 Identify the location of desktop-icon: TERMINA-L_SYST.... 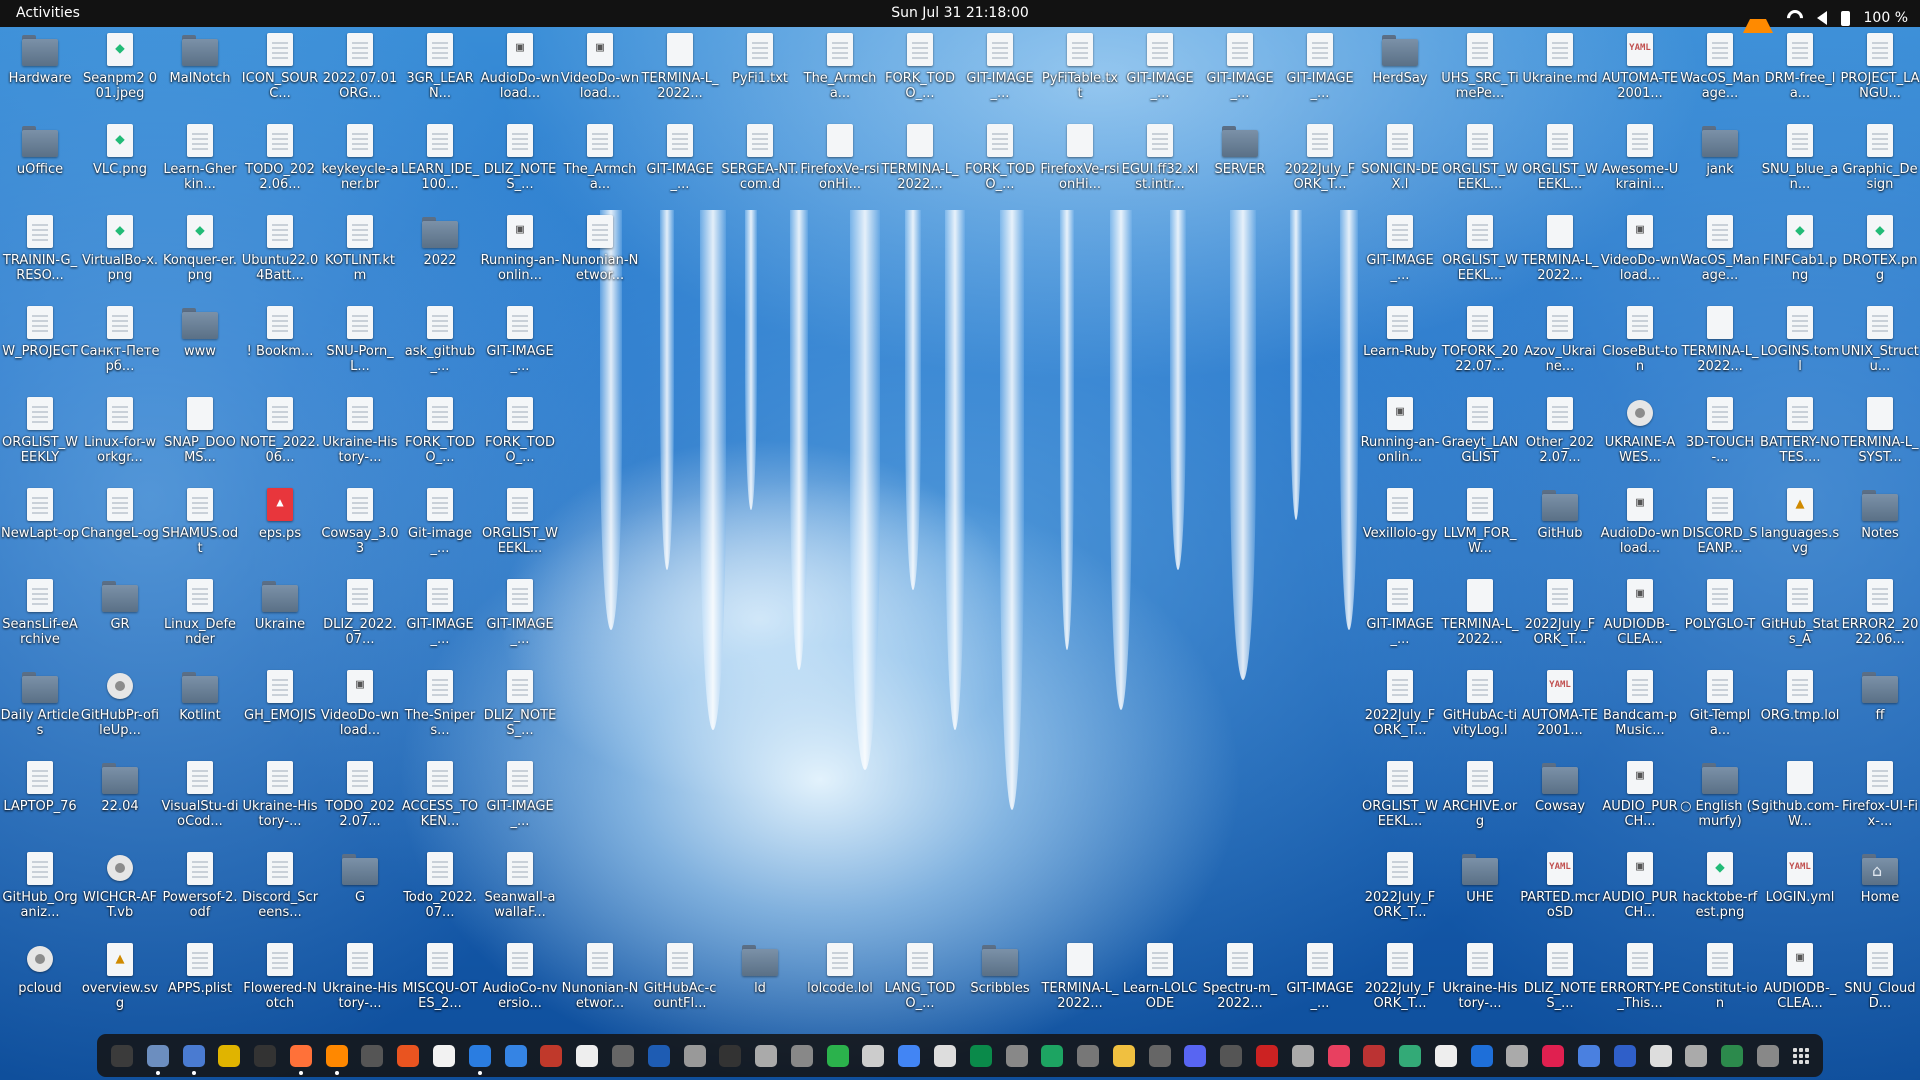
(1880, 430).